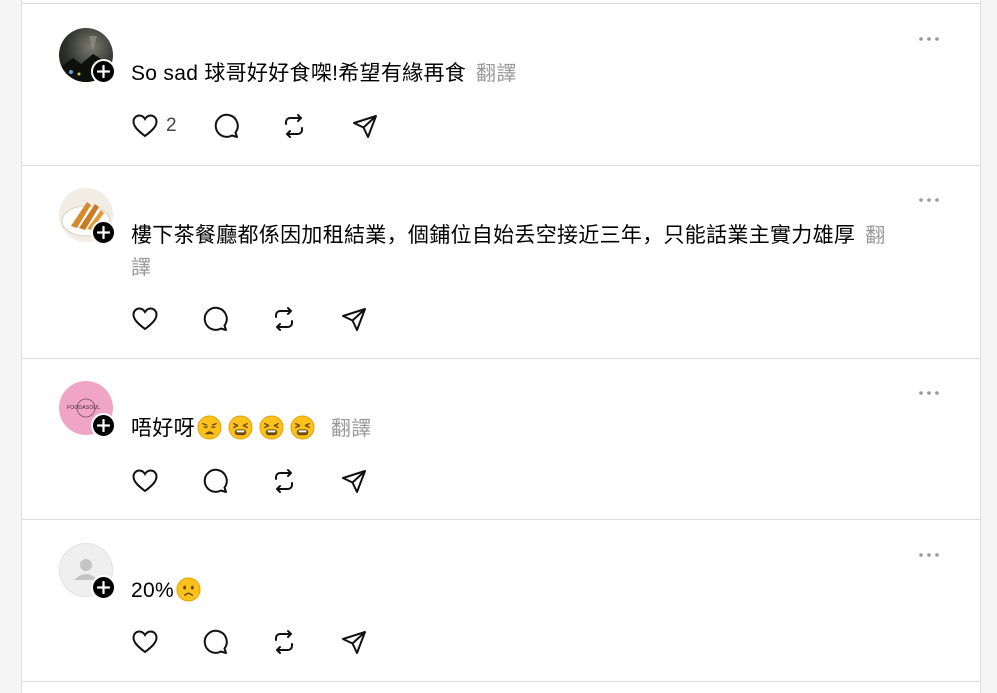 This screenshot has width=997, height=693. Describe the element at coordinates (188, 589) in the screenshot. I see `worried-face-emoji-icon` at that location.